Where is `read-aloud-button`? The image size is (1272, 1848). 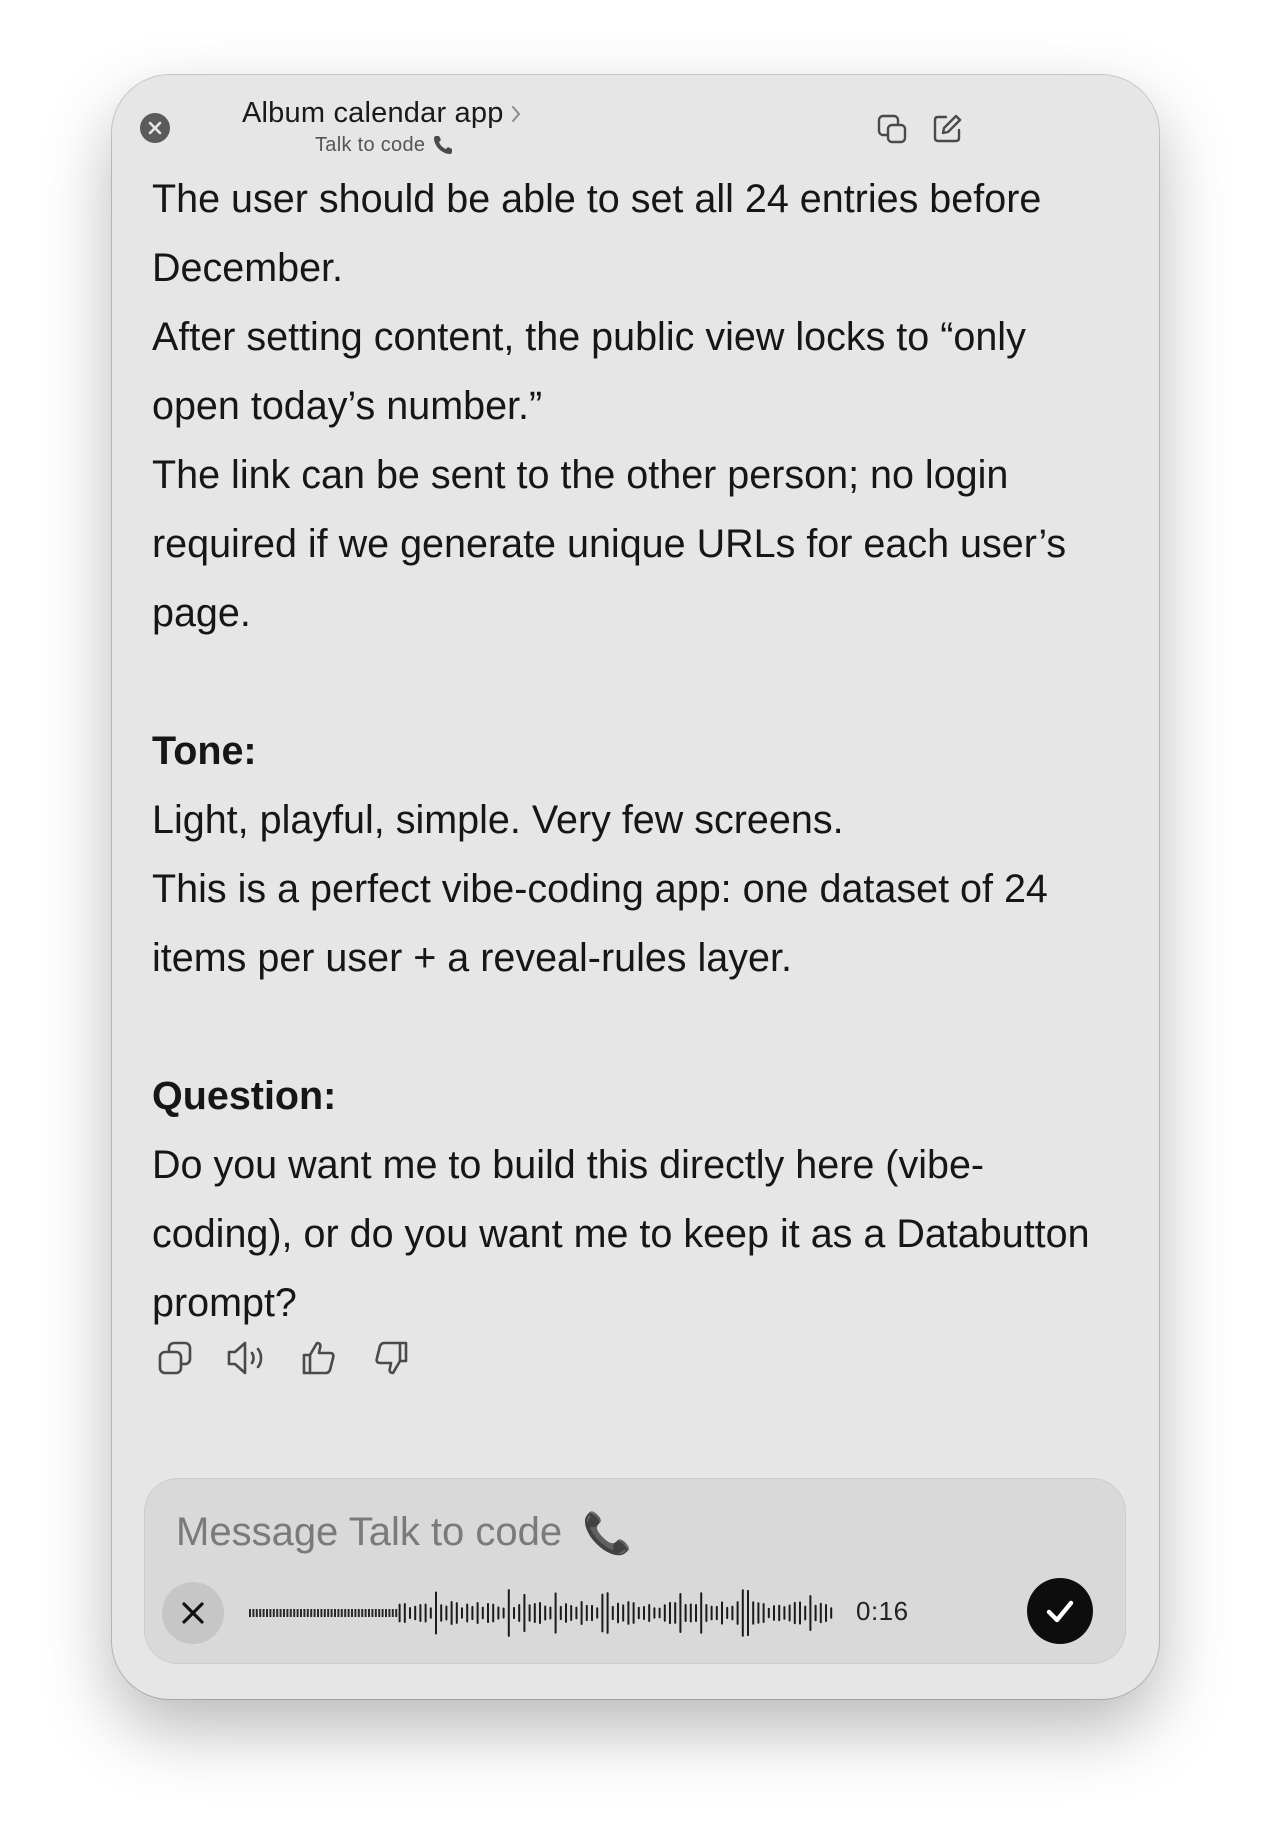 read-aloud-button is located at coordinates (247, 1358).